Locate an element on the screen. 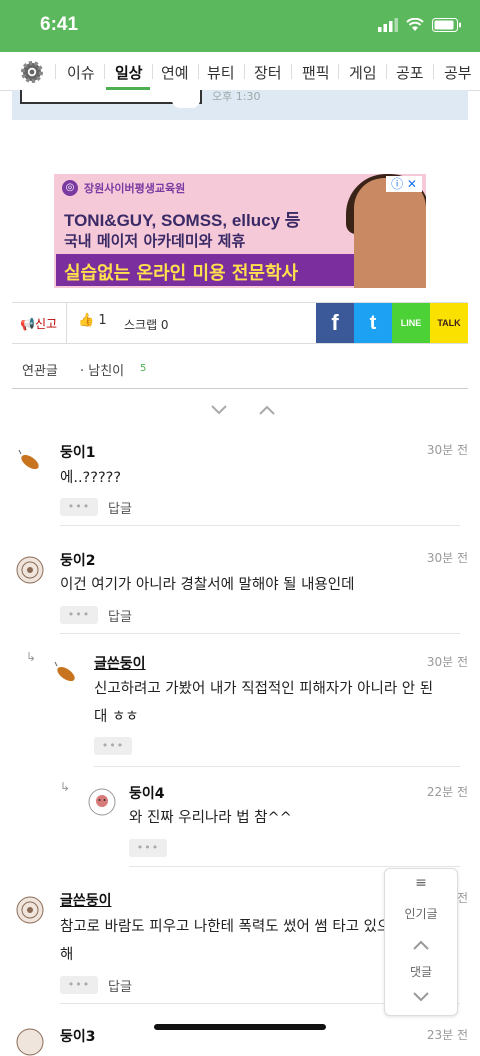 This screenshot has width=480, height=1056. status-time: 6:41 is located at coordinates (59, 24).